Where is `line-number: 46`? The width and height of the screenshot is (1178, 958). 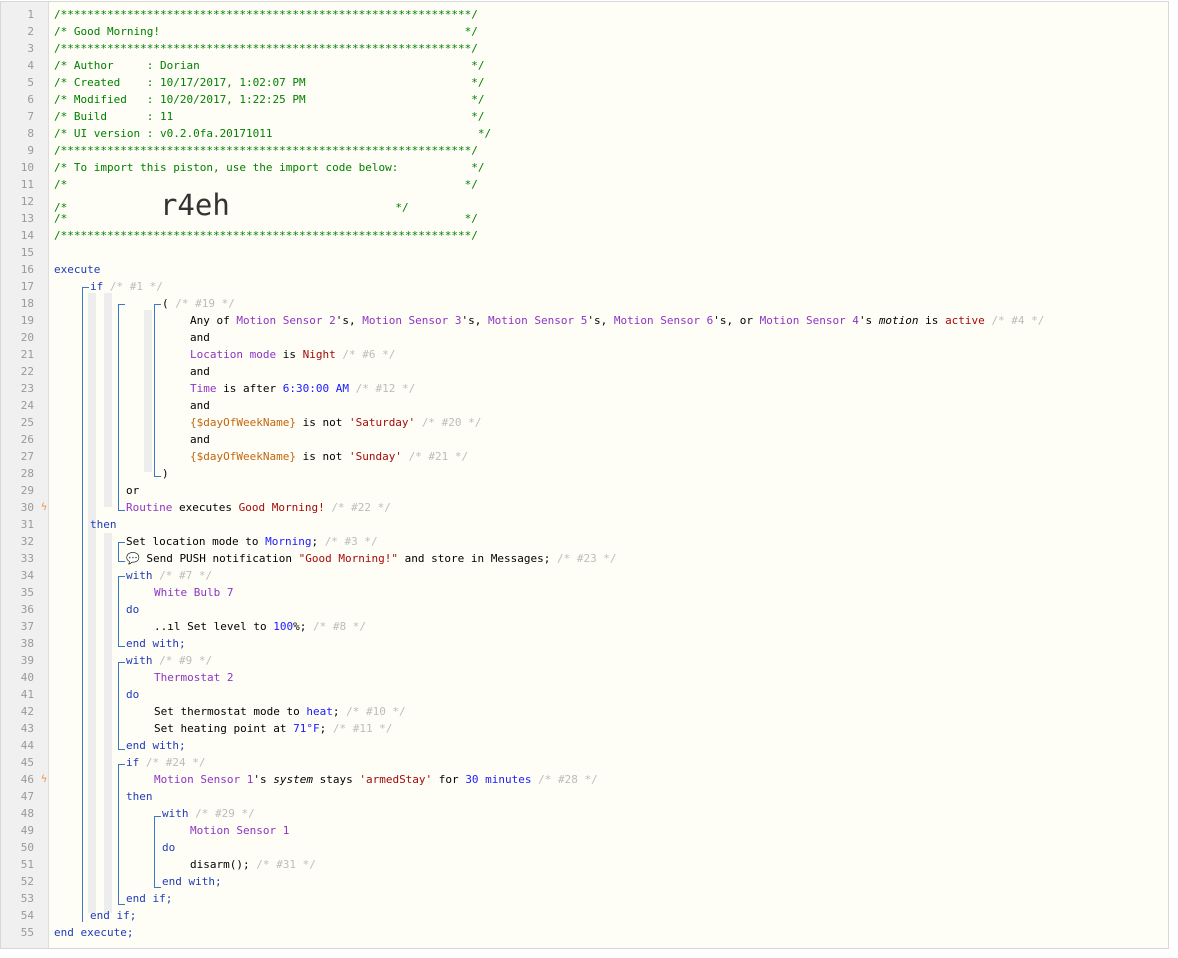
line-number: 46 is located at coordinates (27, 779).